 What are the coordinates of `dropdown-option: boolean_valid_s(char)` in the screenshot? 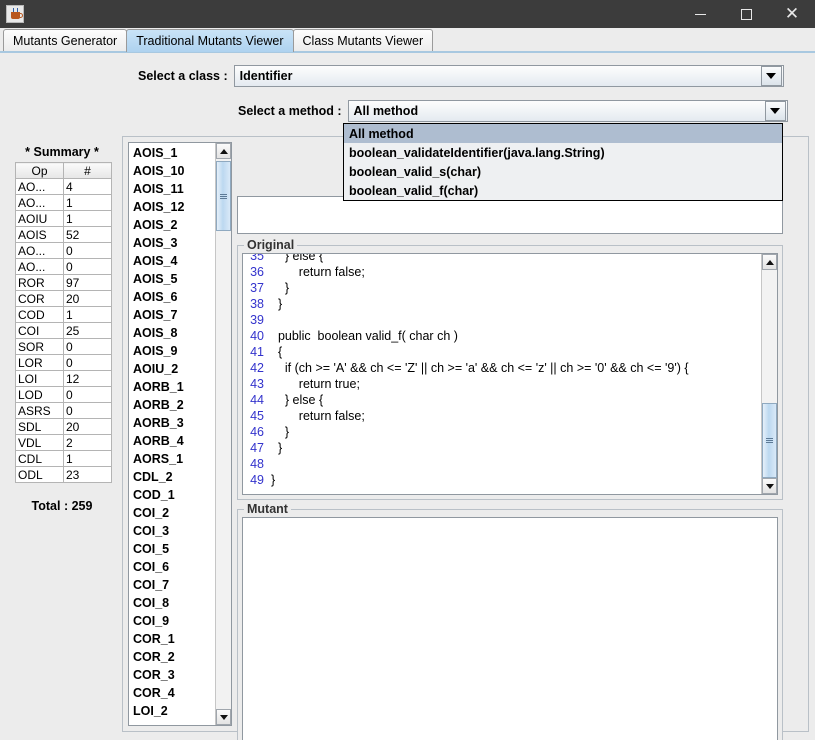 It's located at (563, 171).